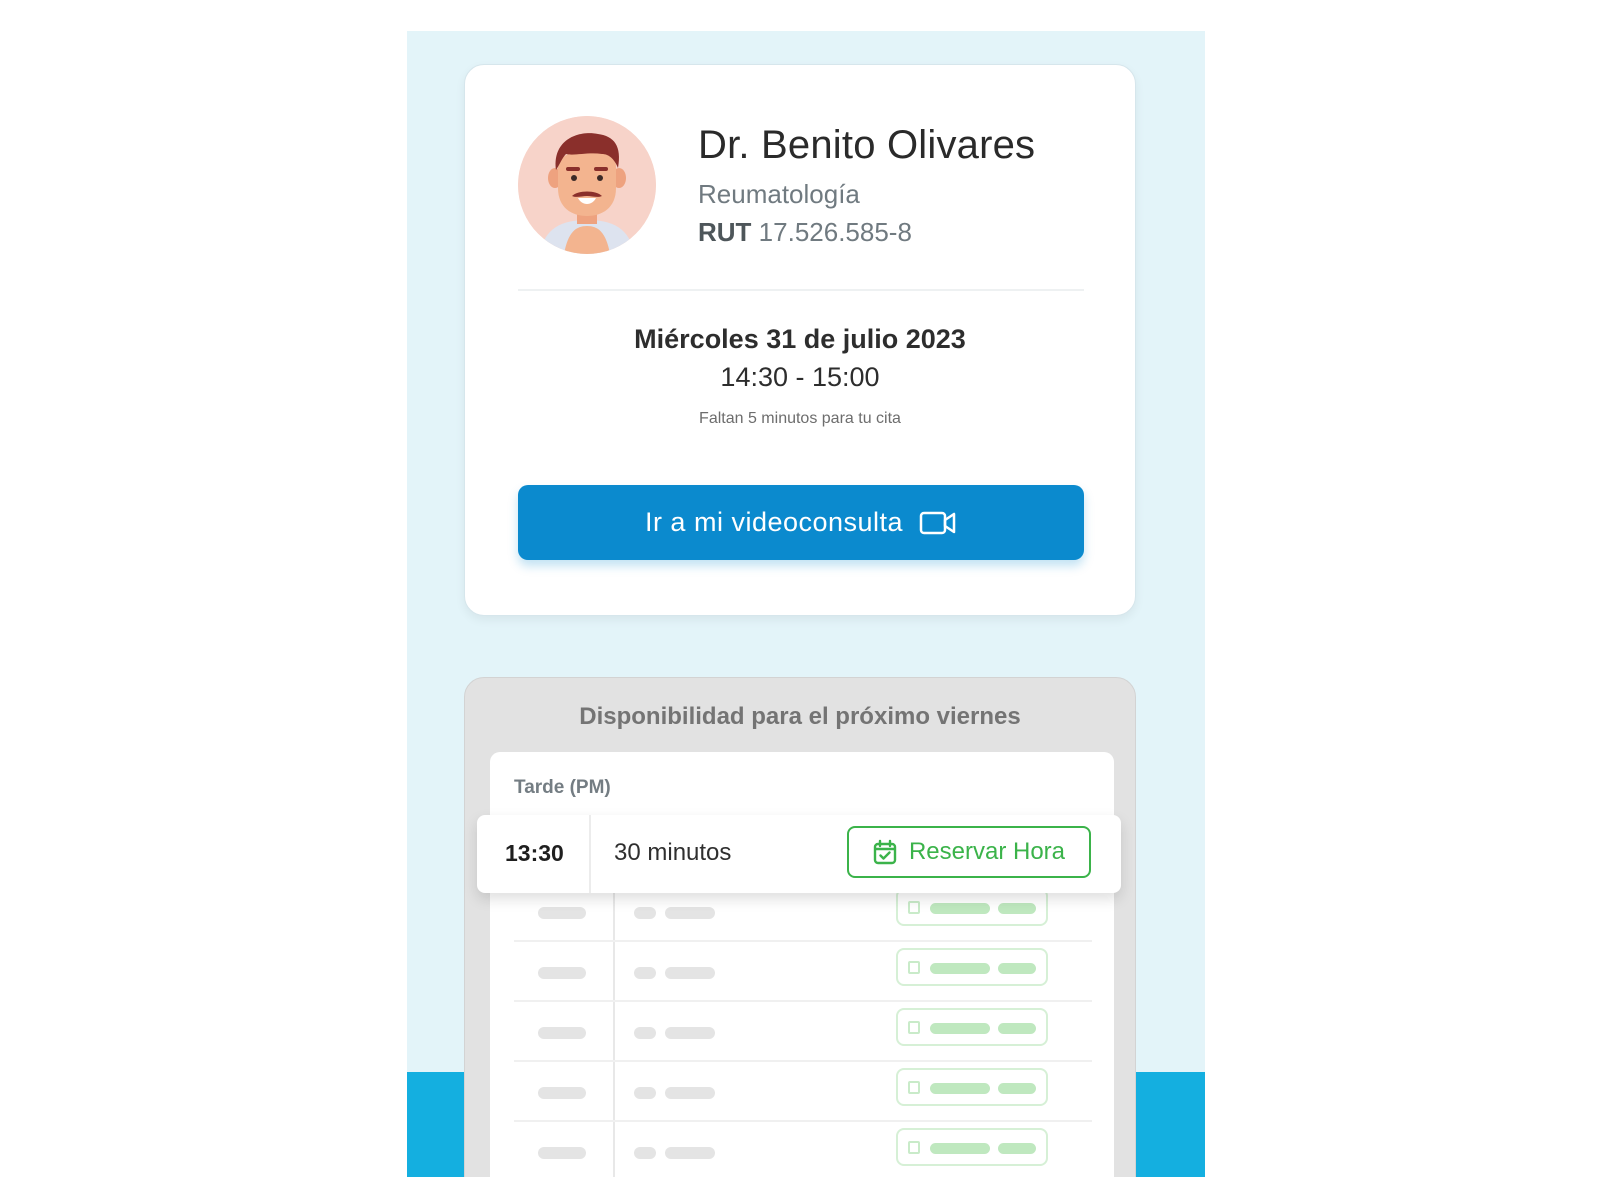 Image resolution: width=1600 pixels, height=1200 pixels. Describe the element at coordinates (779, 194) in the screenshot. I see `doctor-specialty: Reumatología` at that location.